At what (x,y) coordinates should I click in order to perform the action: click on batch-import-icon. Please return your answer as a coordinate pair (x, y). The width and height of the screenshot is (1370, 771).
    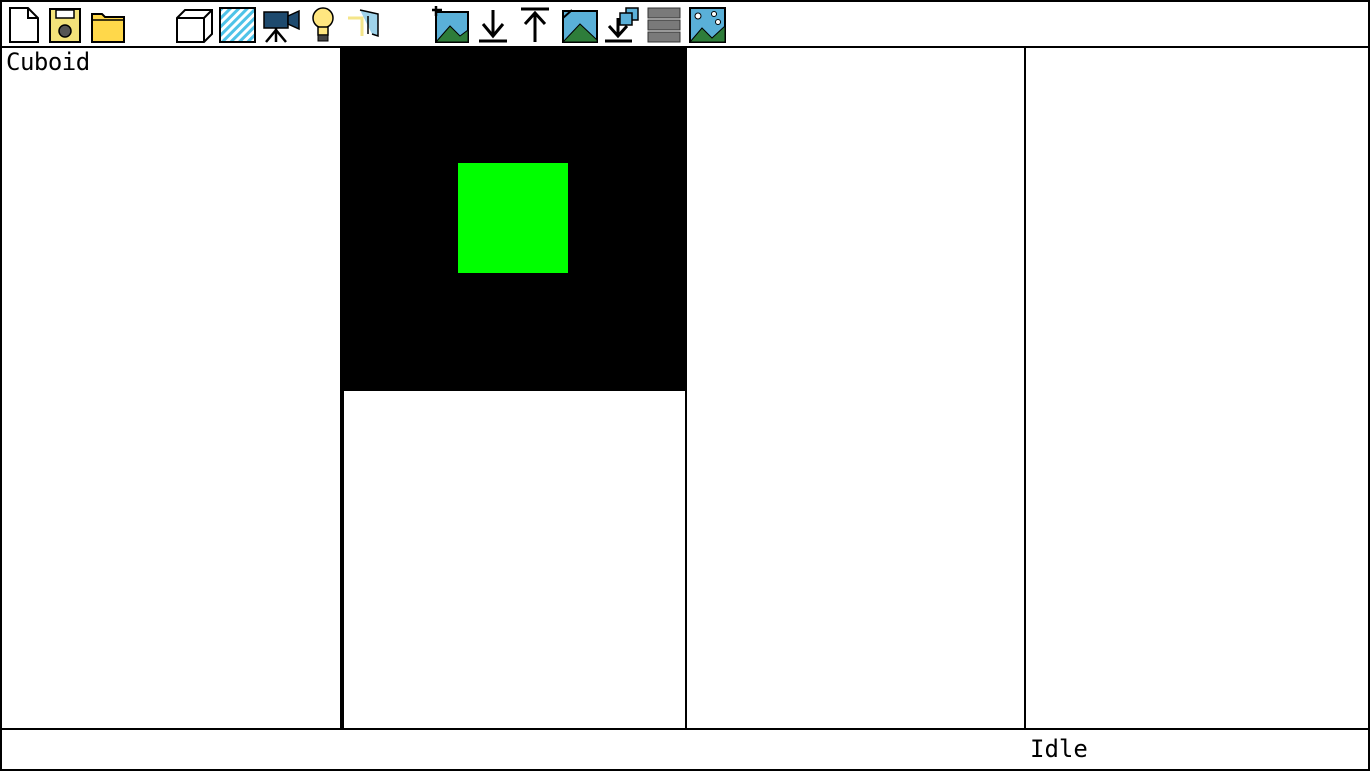
    Looking at the image, I should click on (622, 25).